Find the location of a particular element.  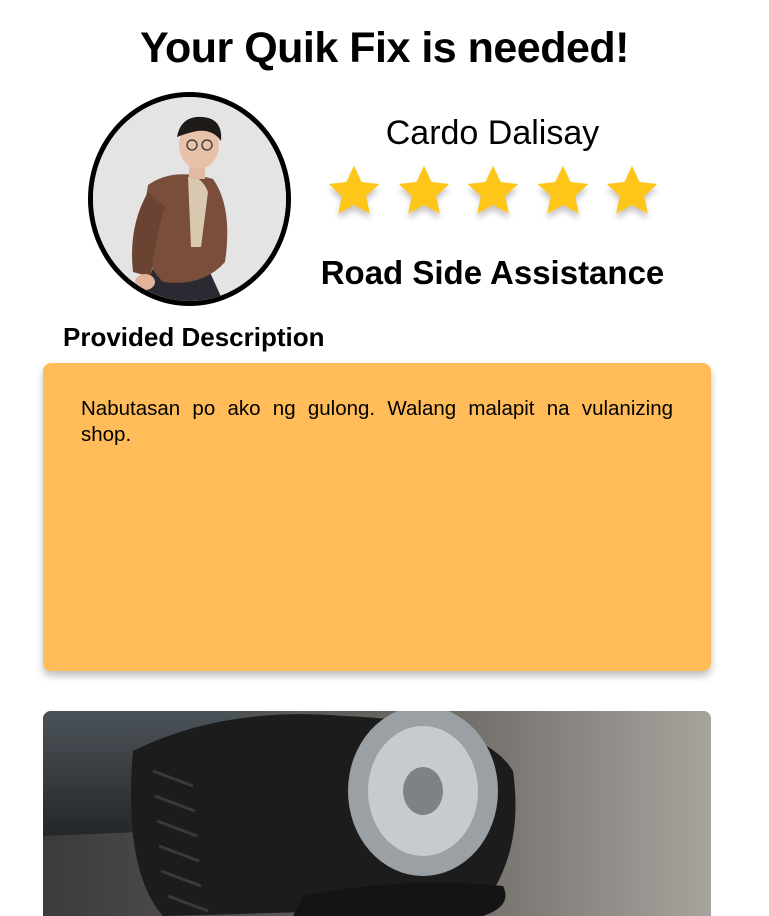

star-rating is located at coordinates (493, 194).